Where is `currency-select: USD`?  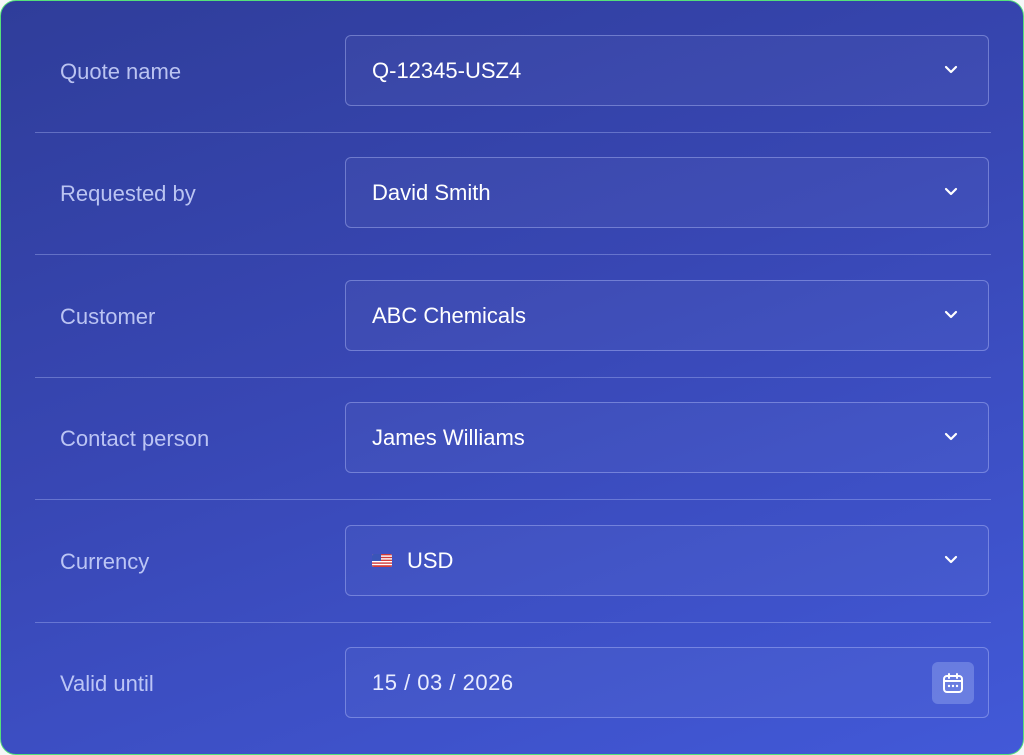 currency-select: USD is located at coordinates (667, 560).